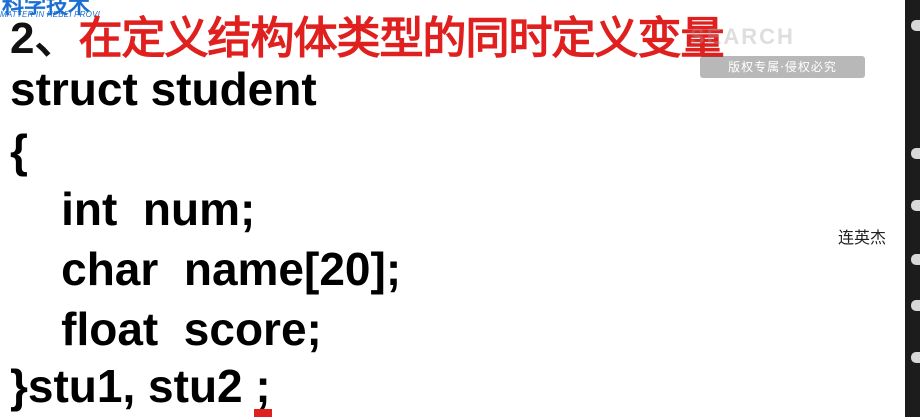 The height and width of the screenshot is (417, 920). What do you see at coordinates (206, 269) in the screenshot?
I see `code-line-4: char name[20];` at bounding box center [206, 269].